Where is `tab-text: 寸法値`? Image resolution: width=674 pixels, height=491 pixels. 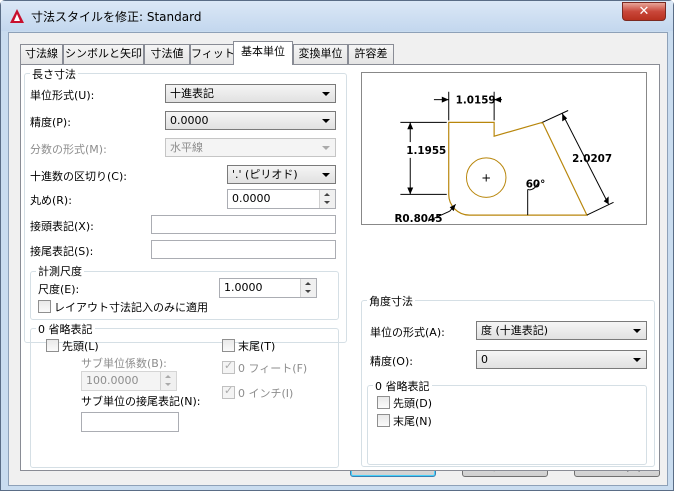 tab-text: 寸法値 is located at coordinates (167, 54).